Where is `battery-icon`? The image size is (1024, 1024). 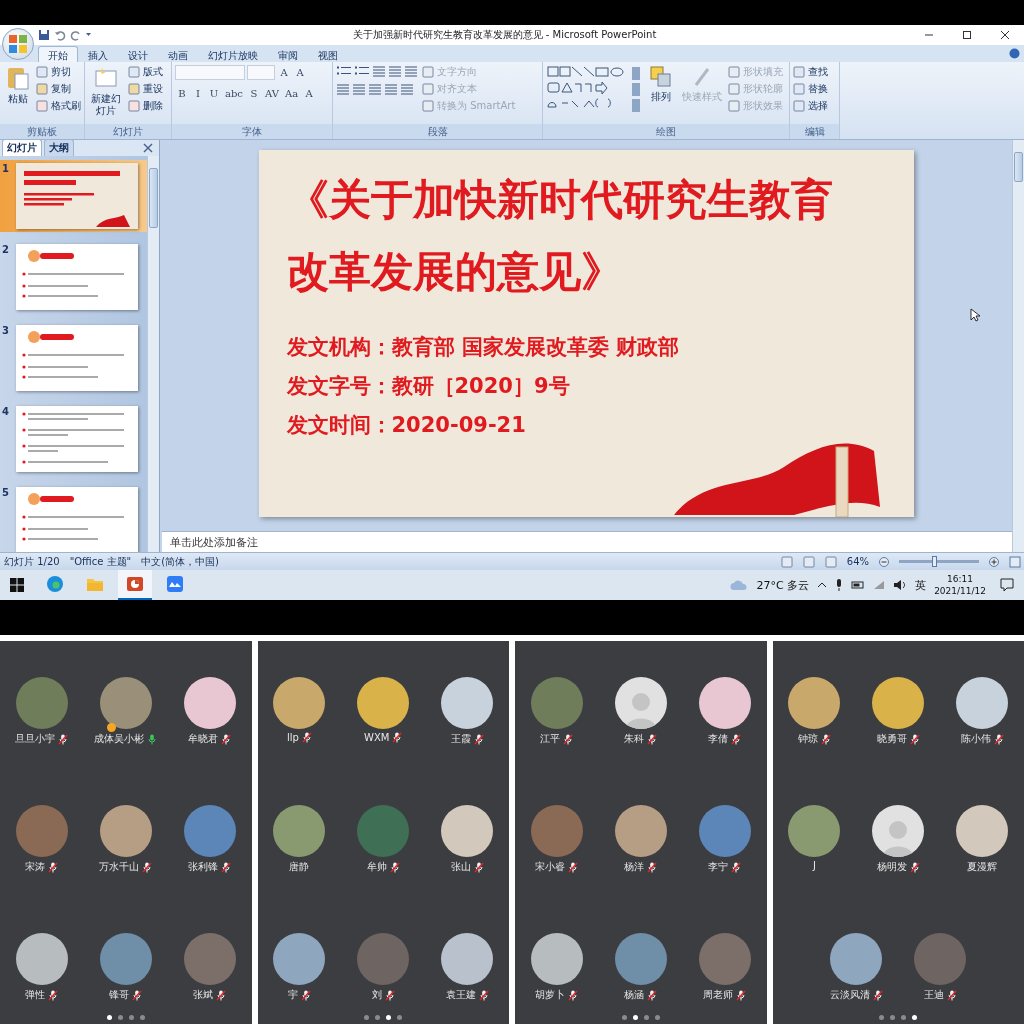
battery-icon is located at coordinates (858, 585).